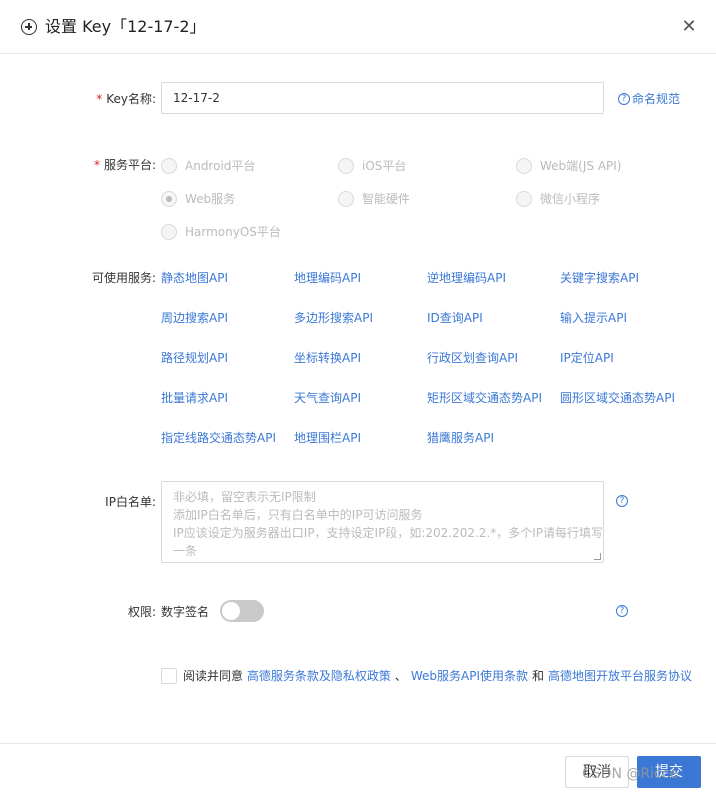 The image size is (716, 793). Describe the element at coordinates (129, 165) in the screenshot. I see `platform-label-text: 服务平台:` at that location.